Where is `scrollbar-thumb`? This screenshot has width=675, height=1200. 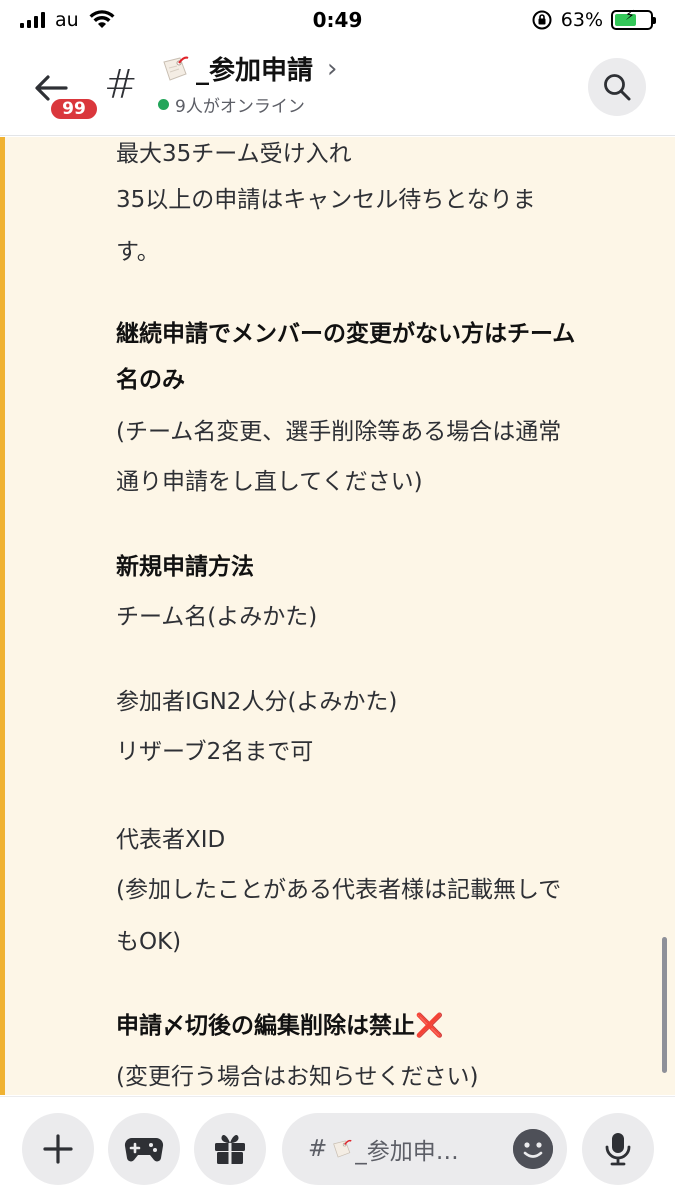
scrollbar-thumb is located at coordinates (664, 1005).